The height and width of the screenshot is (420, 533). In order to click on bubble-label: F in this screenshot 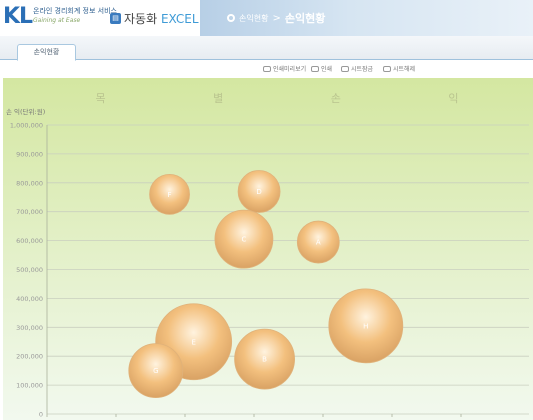, I will do `click(170, 195)`.